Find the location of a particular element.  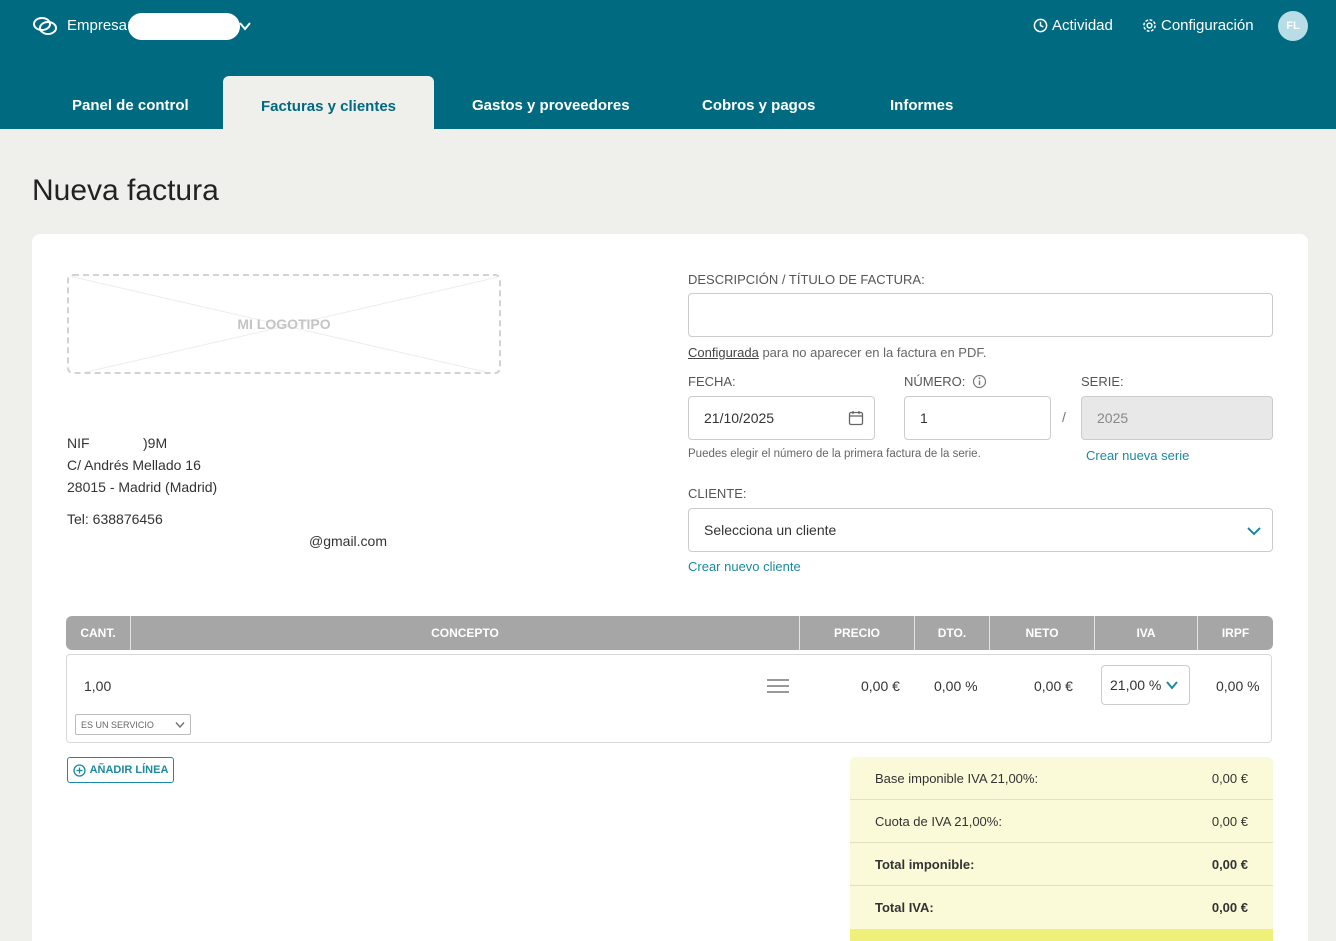

header-price: PRECIO is located at coordinates (856, 633).